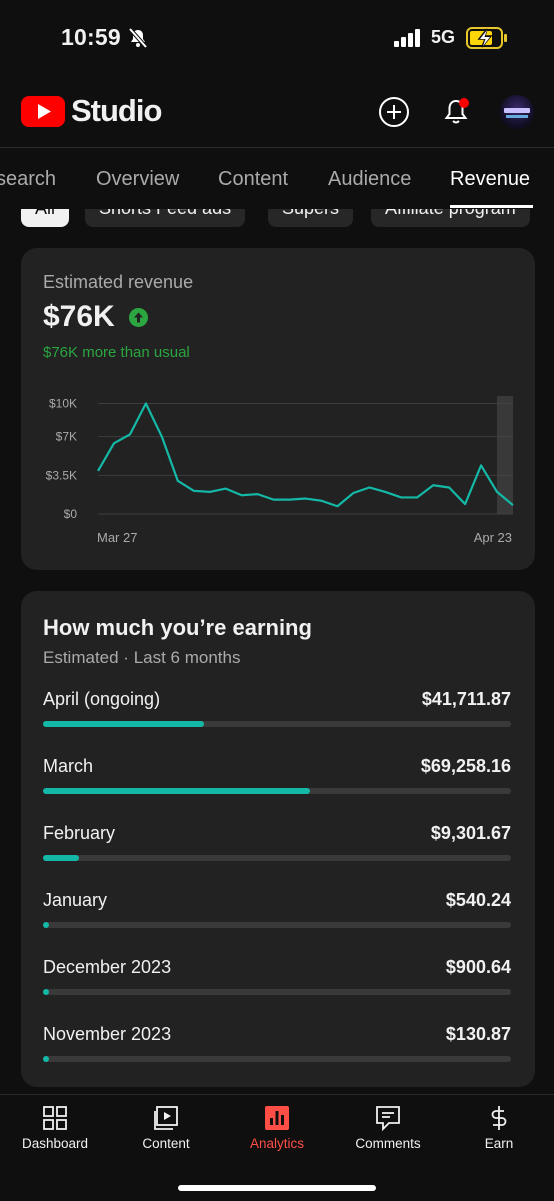 The height and width of the screenshot is (1201, 554). I want to click on earnings-row: March $69,258.16, so click(277, 786).